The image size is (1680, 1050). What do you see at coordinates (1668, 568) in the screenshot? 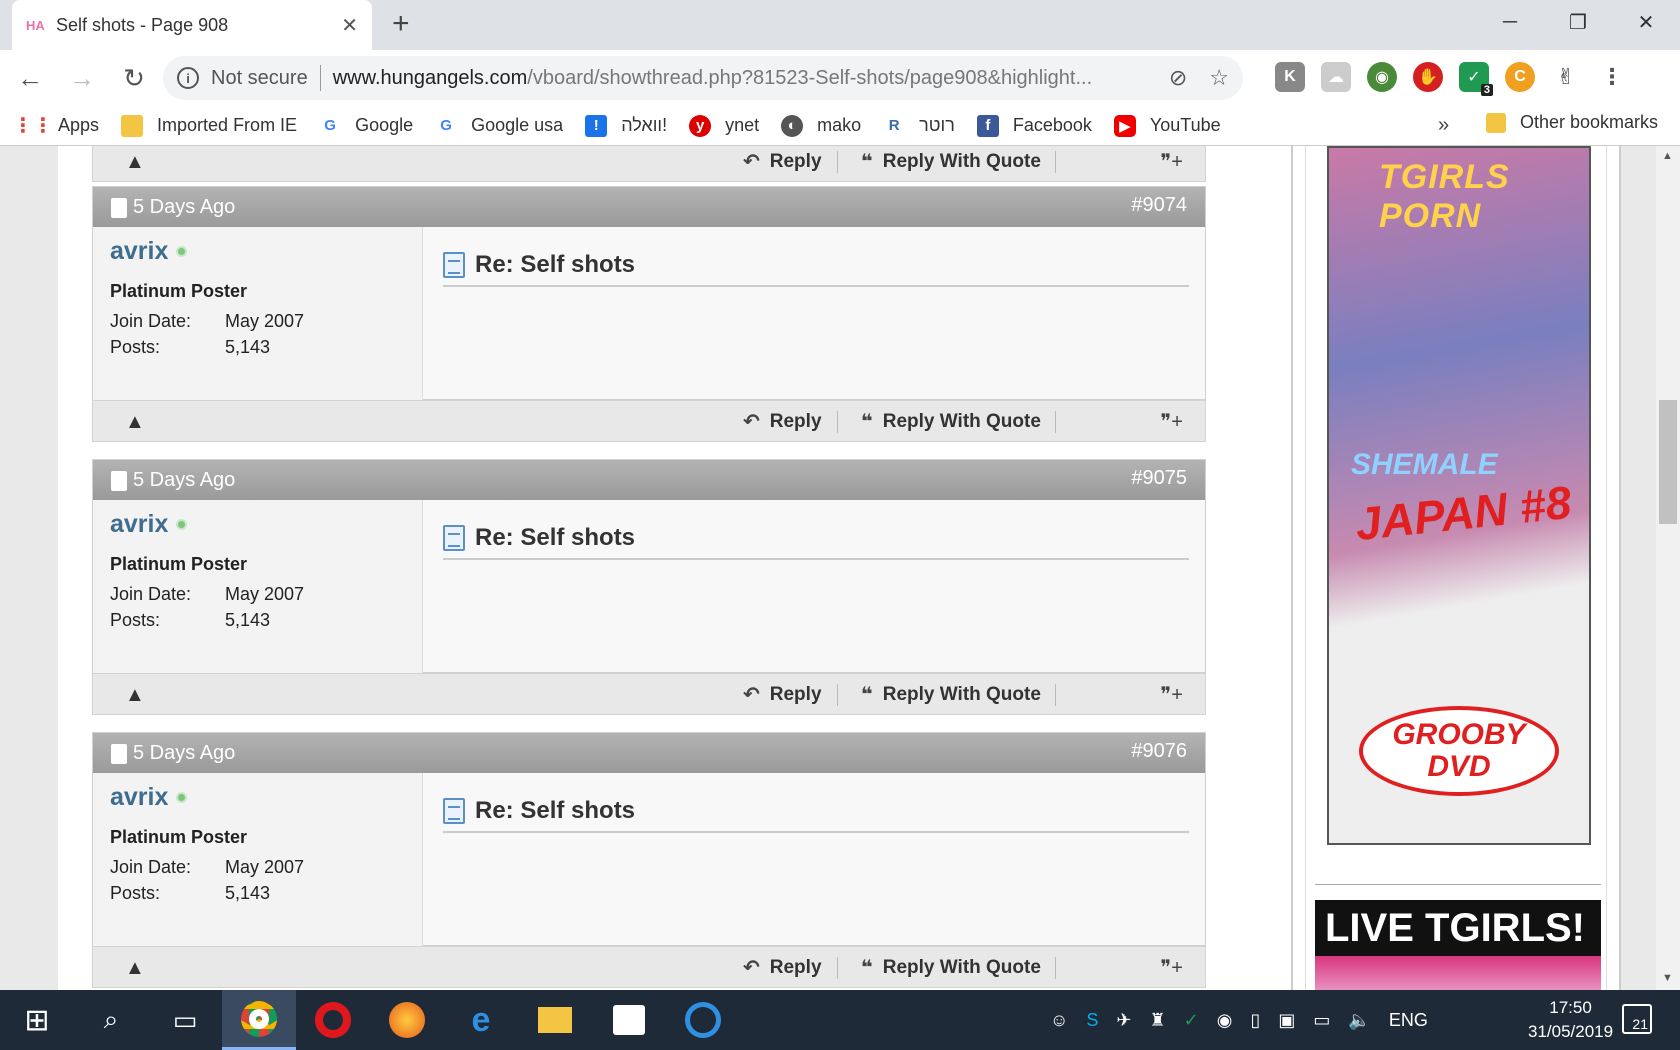
I see `page-scrollbar: ▲ ▼` at bounding box center [1668, 568].